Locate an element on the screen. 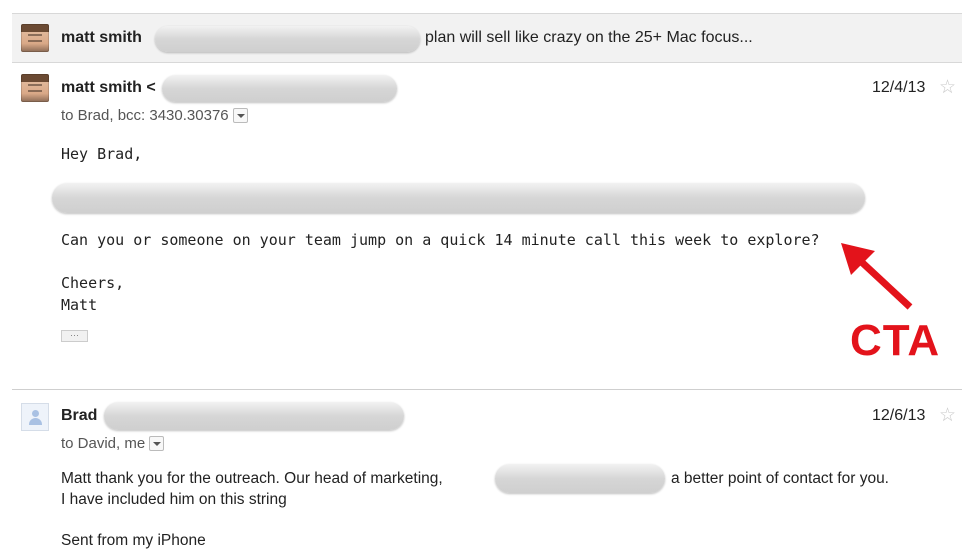 The width and height of the screenshot is (975, 559). cta-label: CTA is located at coordinates (895, 340).